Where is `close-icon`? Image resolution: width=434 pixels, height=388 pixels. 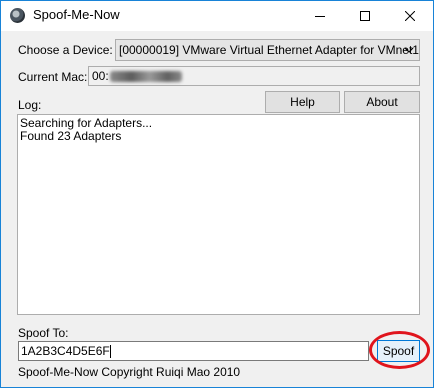 close-icon is located at coordinates (409, 16).